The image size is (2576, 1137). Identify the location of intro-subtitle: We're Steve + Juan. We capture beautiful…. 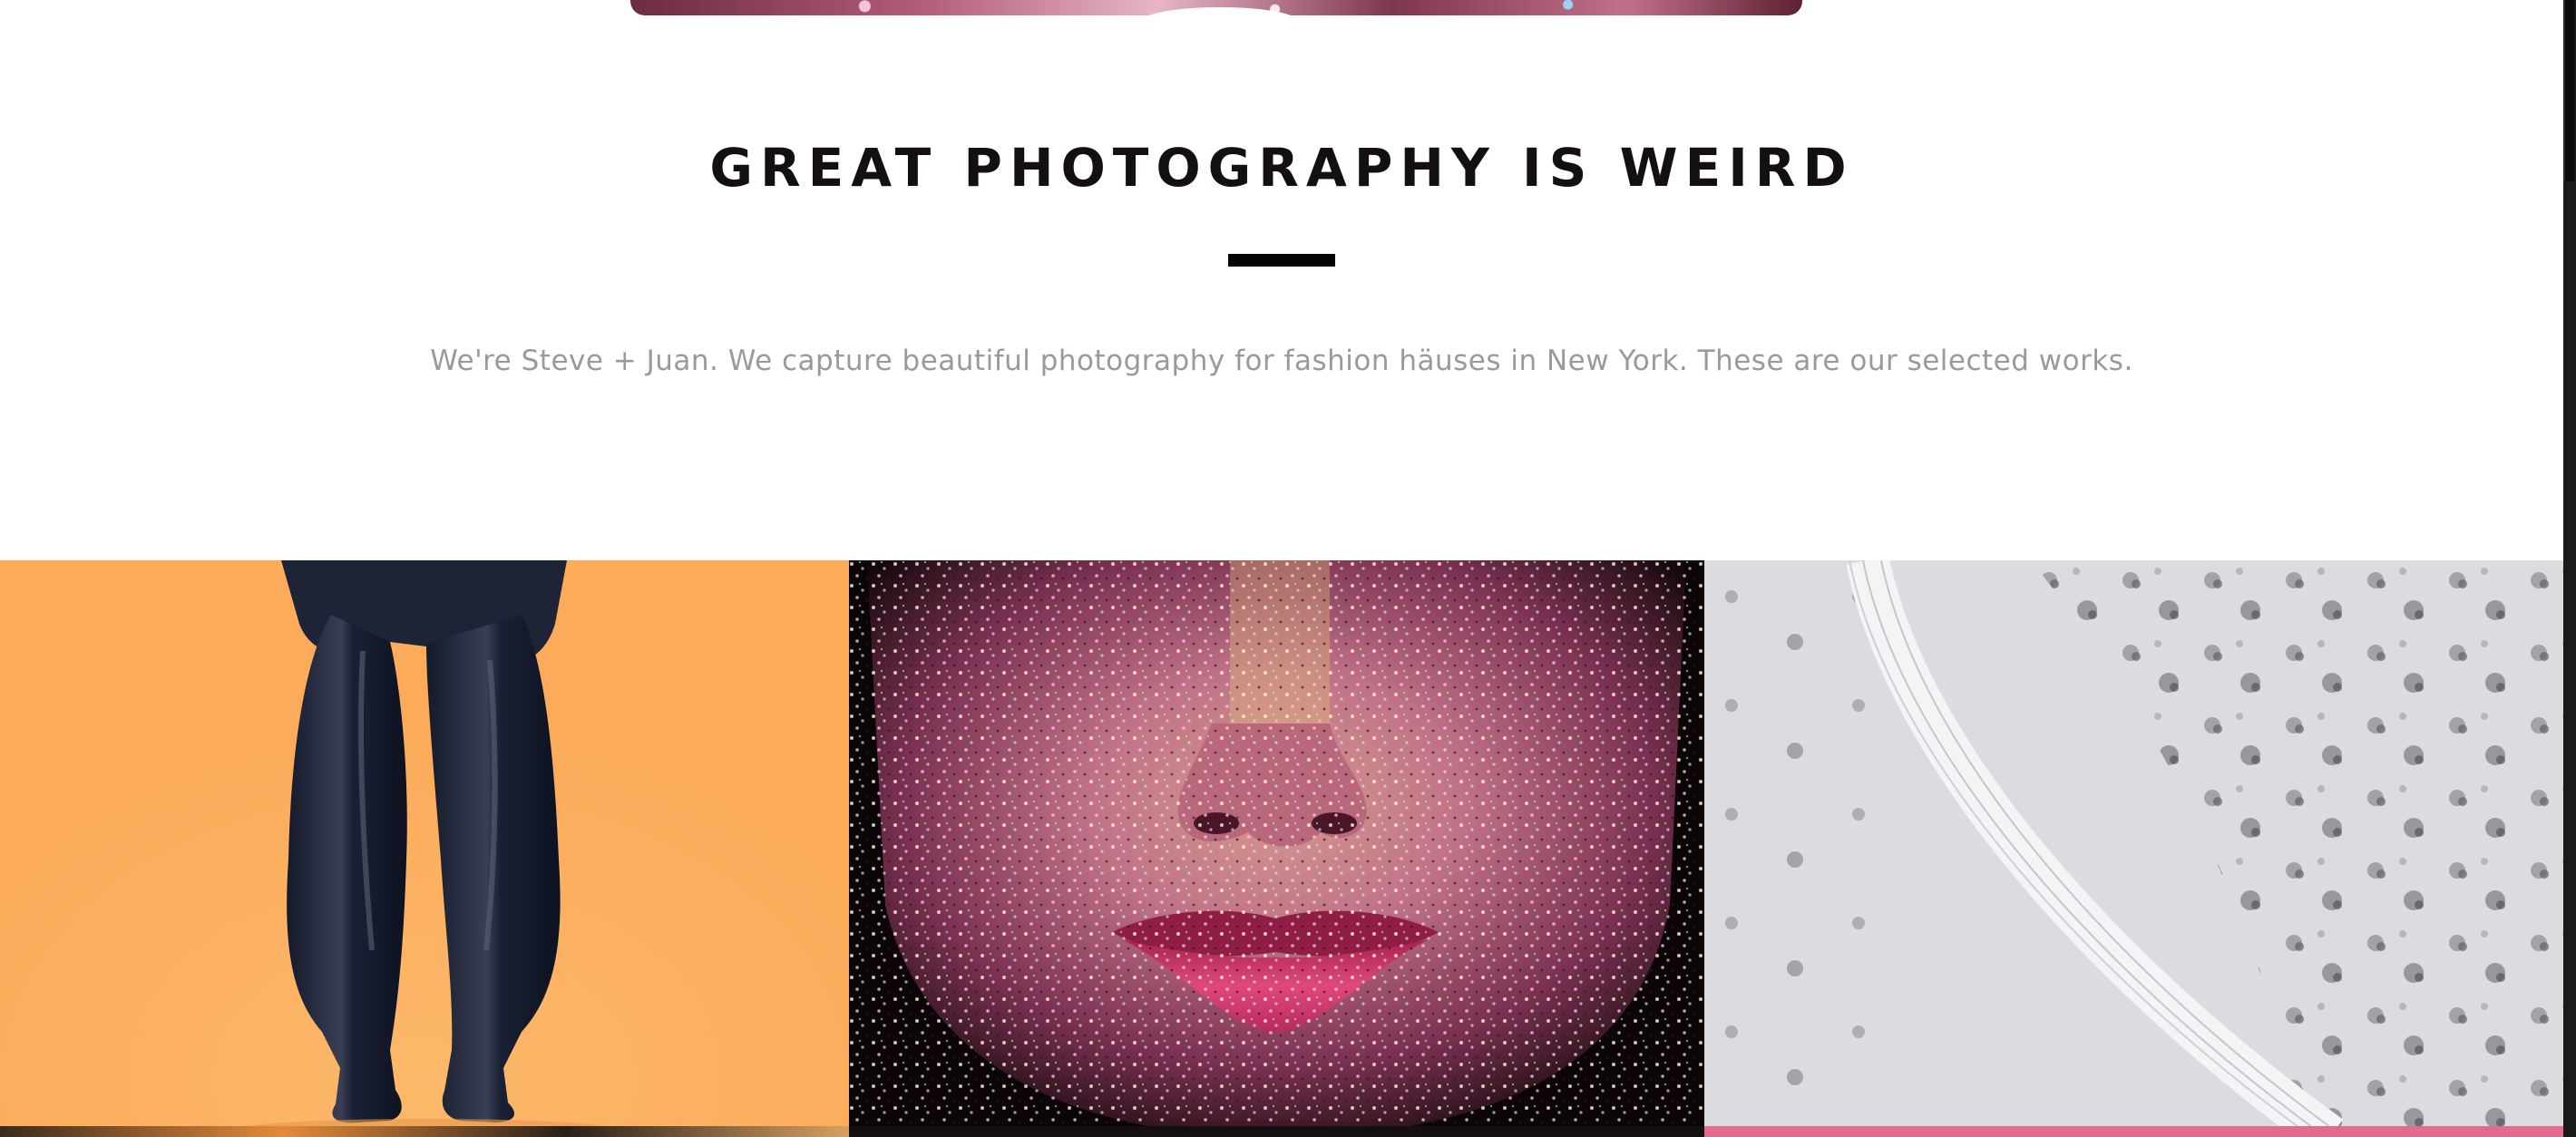
(1281, 361).